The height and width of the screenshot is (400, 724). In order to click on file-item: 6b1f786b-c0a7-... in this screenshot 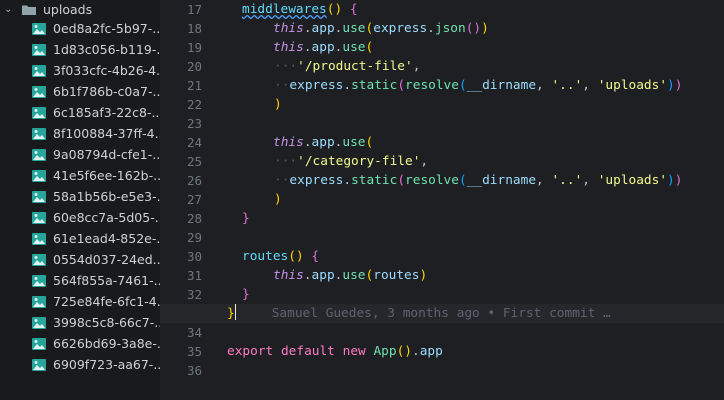, I will do `click(80, 91)`.